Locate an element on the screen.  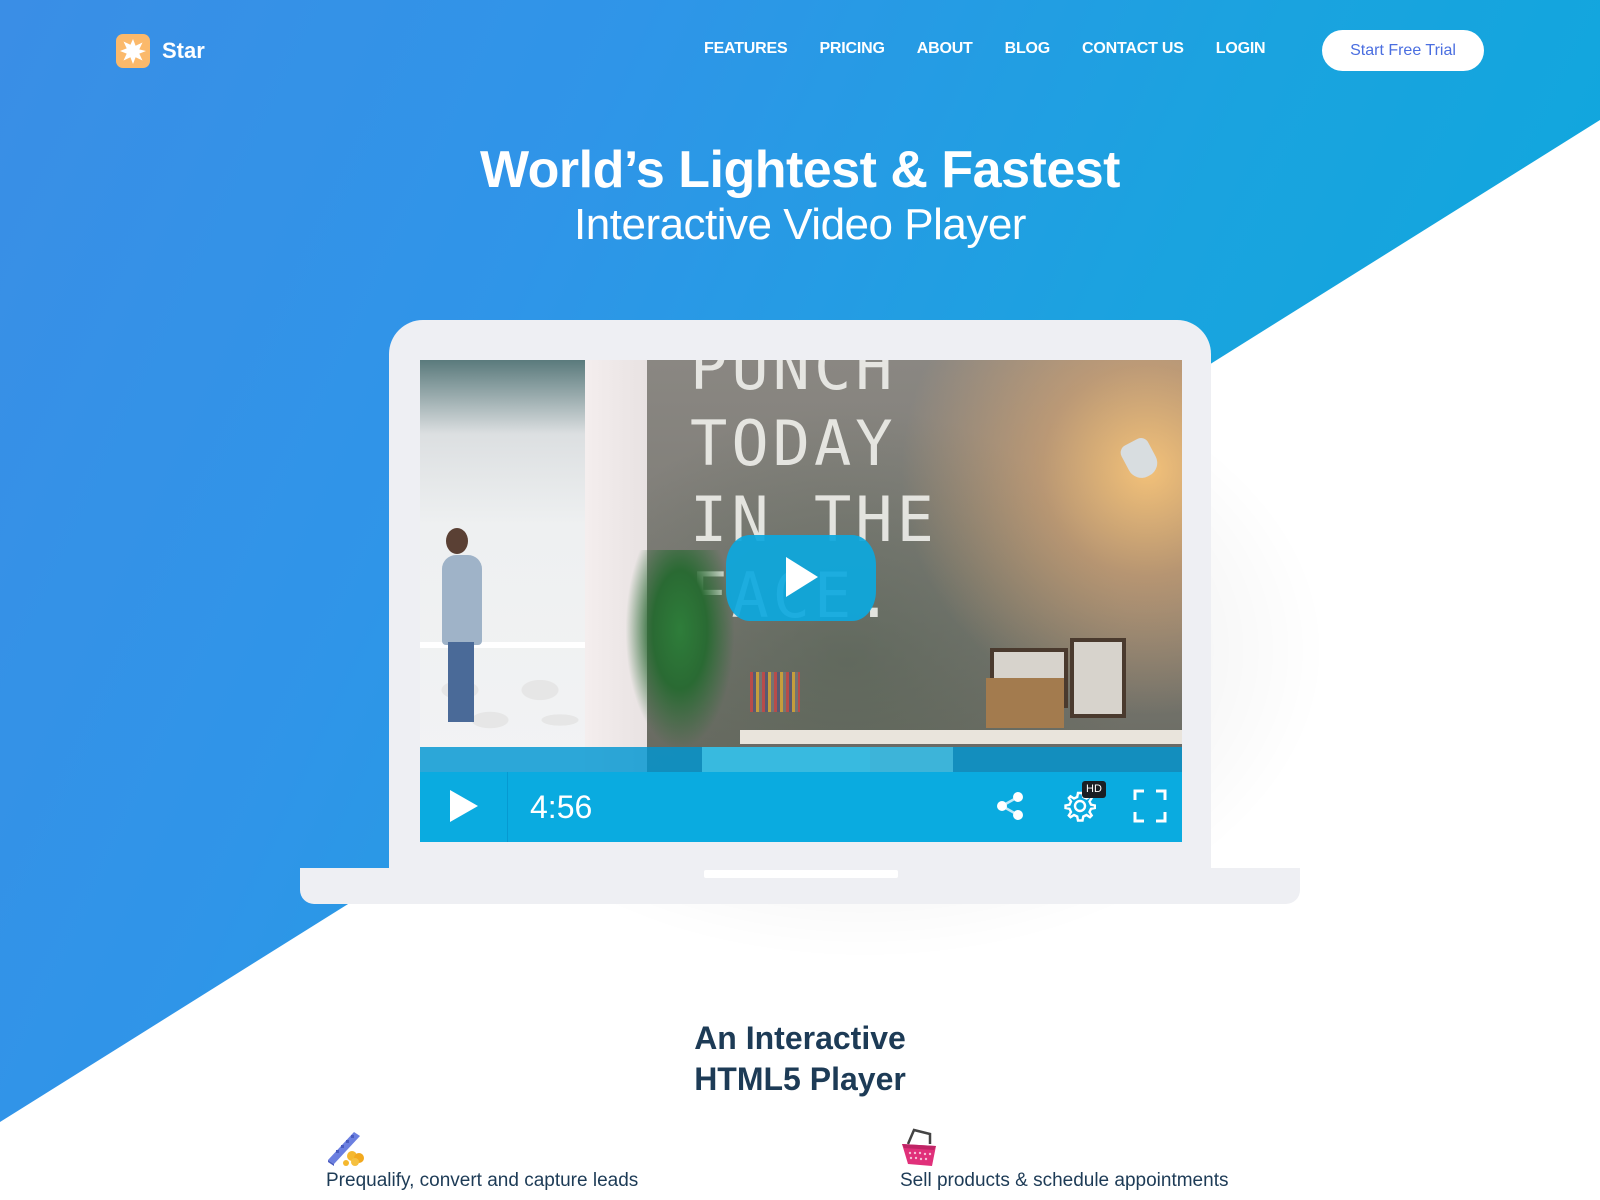
big-play-button is located at coordinates (801, 578).